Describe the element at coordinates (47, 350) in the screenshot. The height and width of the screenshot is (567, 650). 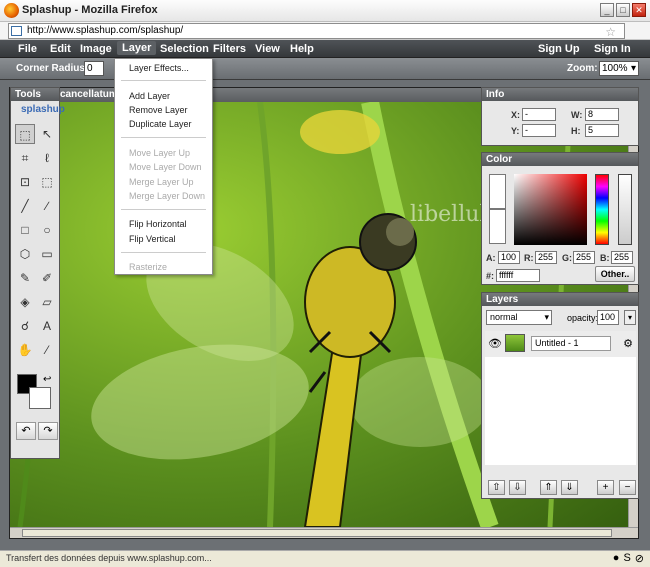
I see `eyedropper-tool-icon: ⁄` at that location.